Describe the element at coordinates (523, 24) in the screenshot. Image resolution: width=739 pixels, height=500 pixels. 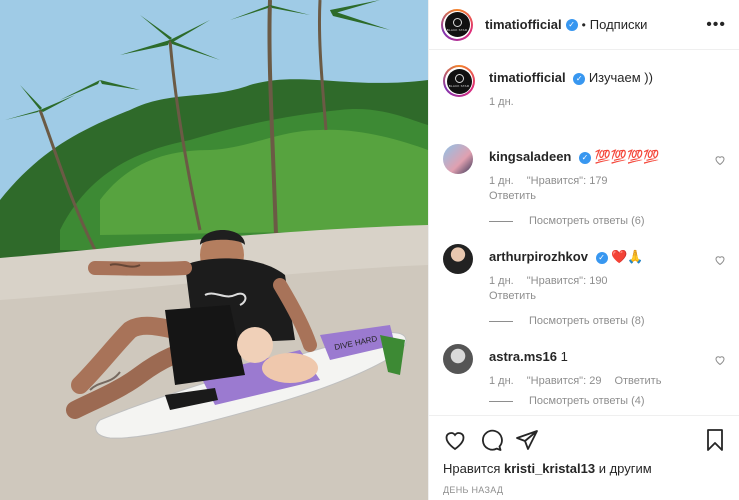
I see `author-username: timatiofficial` at that location.